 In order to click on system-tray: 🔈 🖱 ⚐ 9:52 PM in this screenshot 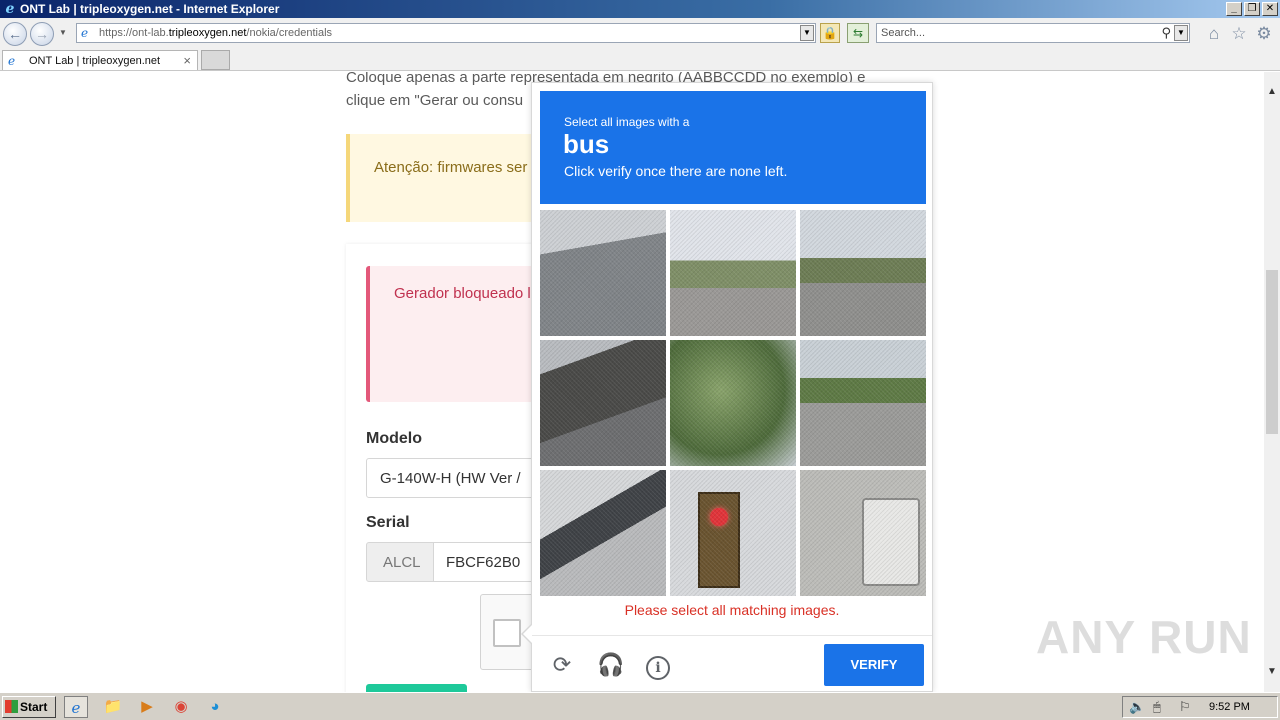, I will do `click(1200, 707)`.